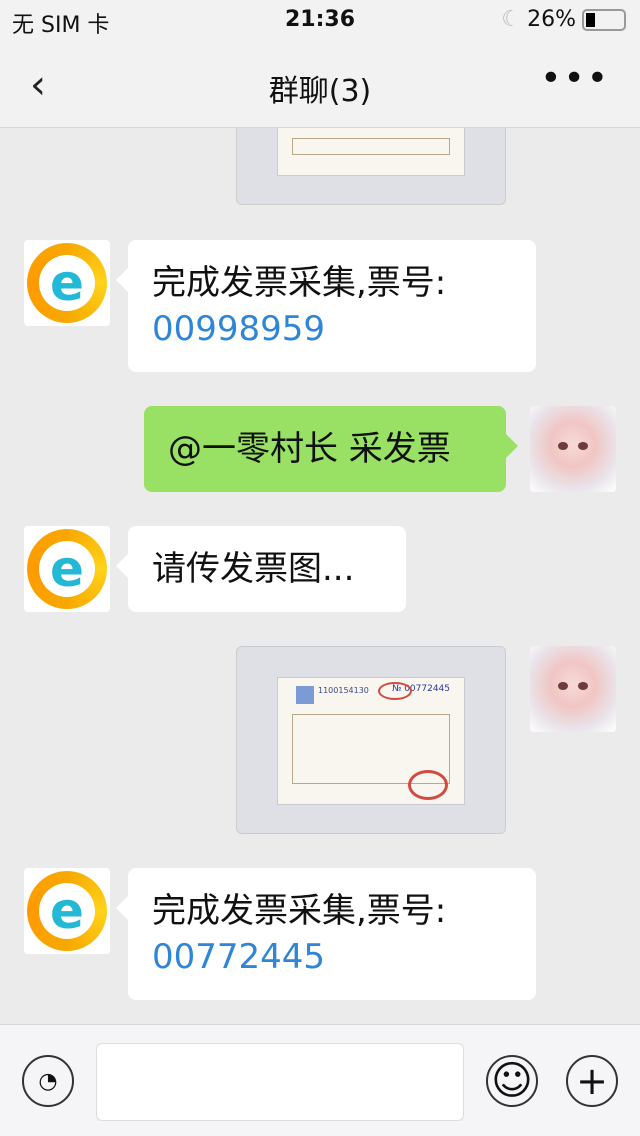  Describe the element at coordinates (332, 329) in the screenshot. I see `invoice-number-link: 00998959` at that location.